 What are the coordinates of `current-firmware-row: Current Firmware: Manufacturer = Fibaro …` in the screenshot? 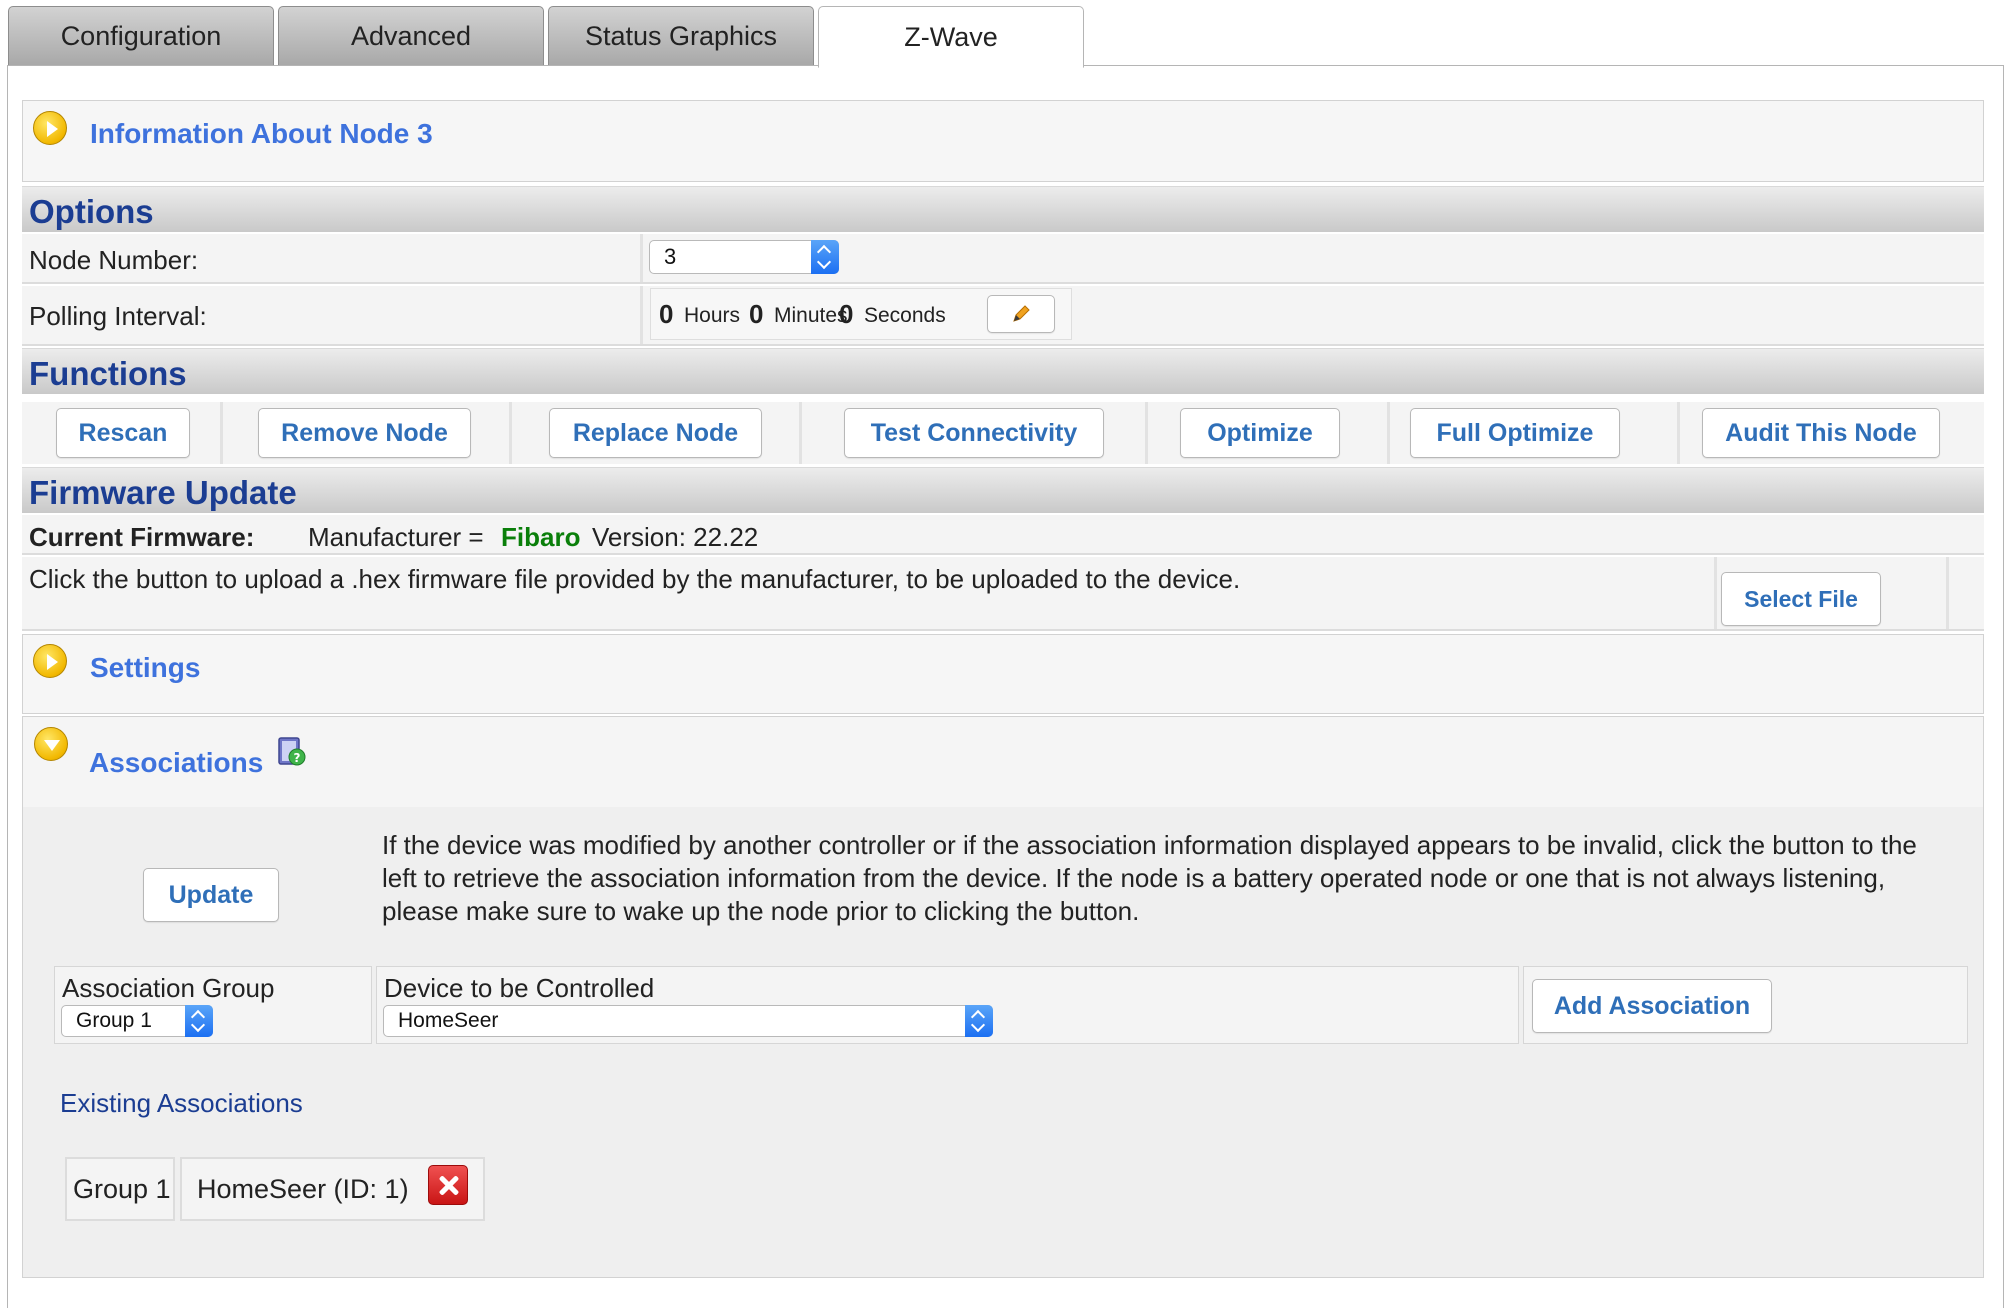 It's located at (1003, 535).